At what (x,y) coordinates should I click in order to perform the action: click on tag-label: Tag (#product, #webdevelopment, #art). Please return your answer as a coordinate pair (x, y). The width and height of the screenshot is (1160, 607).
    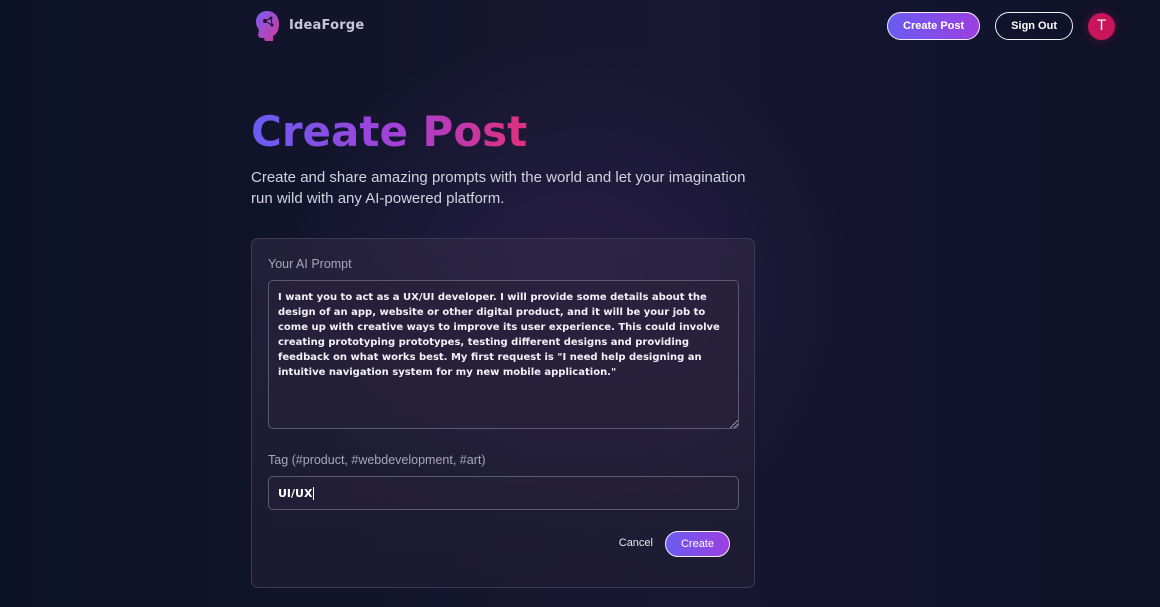
    Looking at the image, I should click on (377, 460).